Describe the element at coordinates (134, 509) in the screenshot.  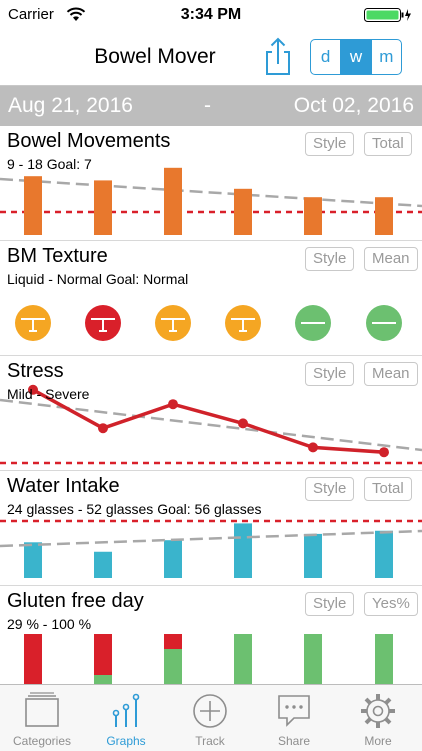
I see `section-subtitle: 24 glasses - 52 glasses Goal: 56 glasses` at that location.